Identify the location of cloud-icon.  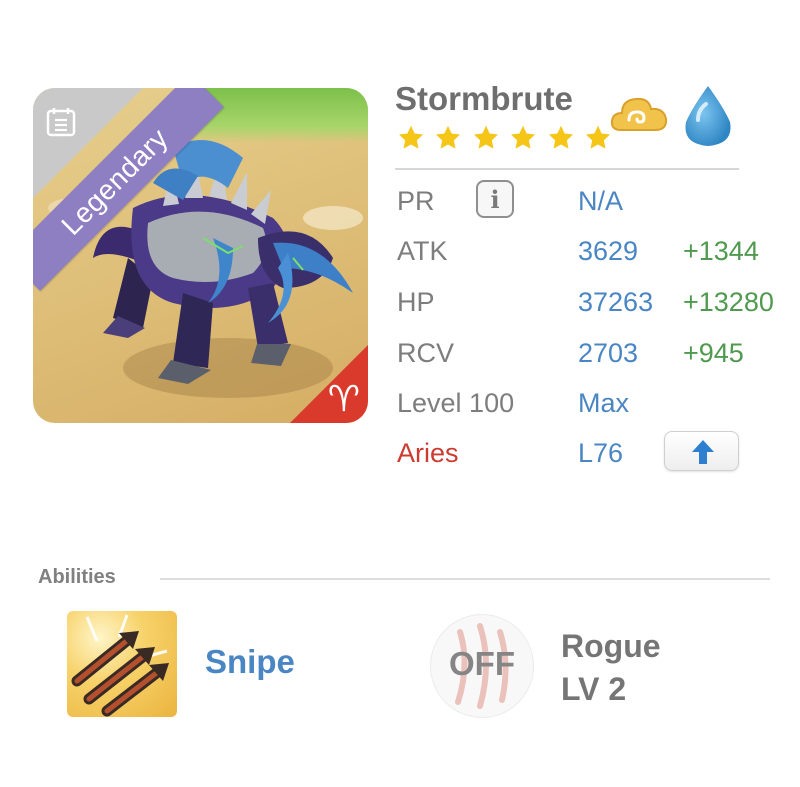
(639, 114).